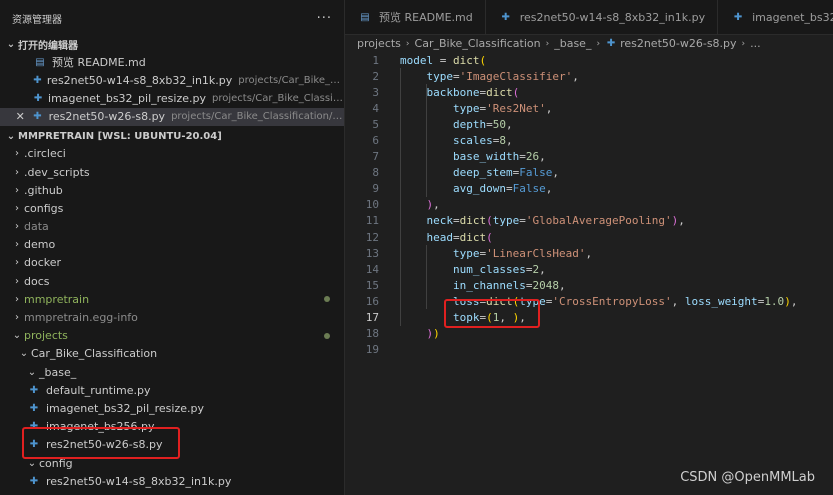 Image resolution: width=833 pixels, height=495 pixels. What do you see at coordinates (172, 317) in the screenshot?
I see `tree-folder: › mmpretrain.egg-info` at bounding box center [172, 317].